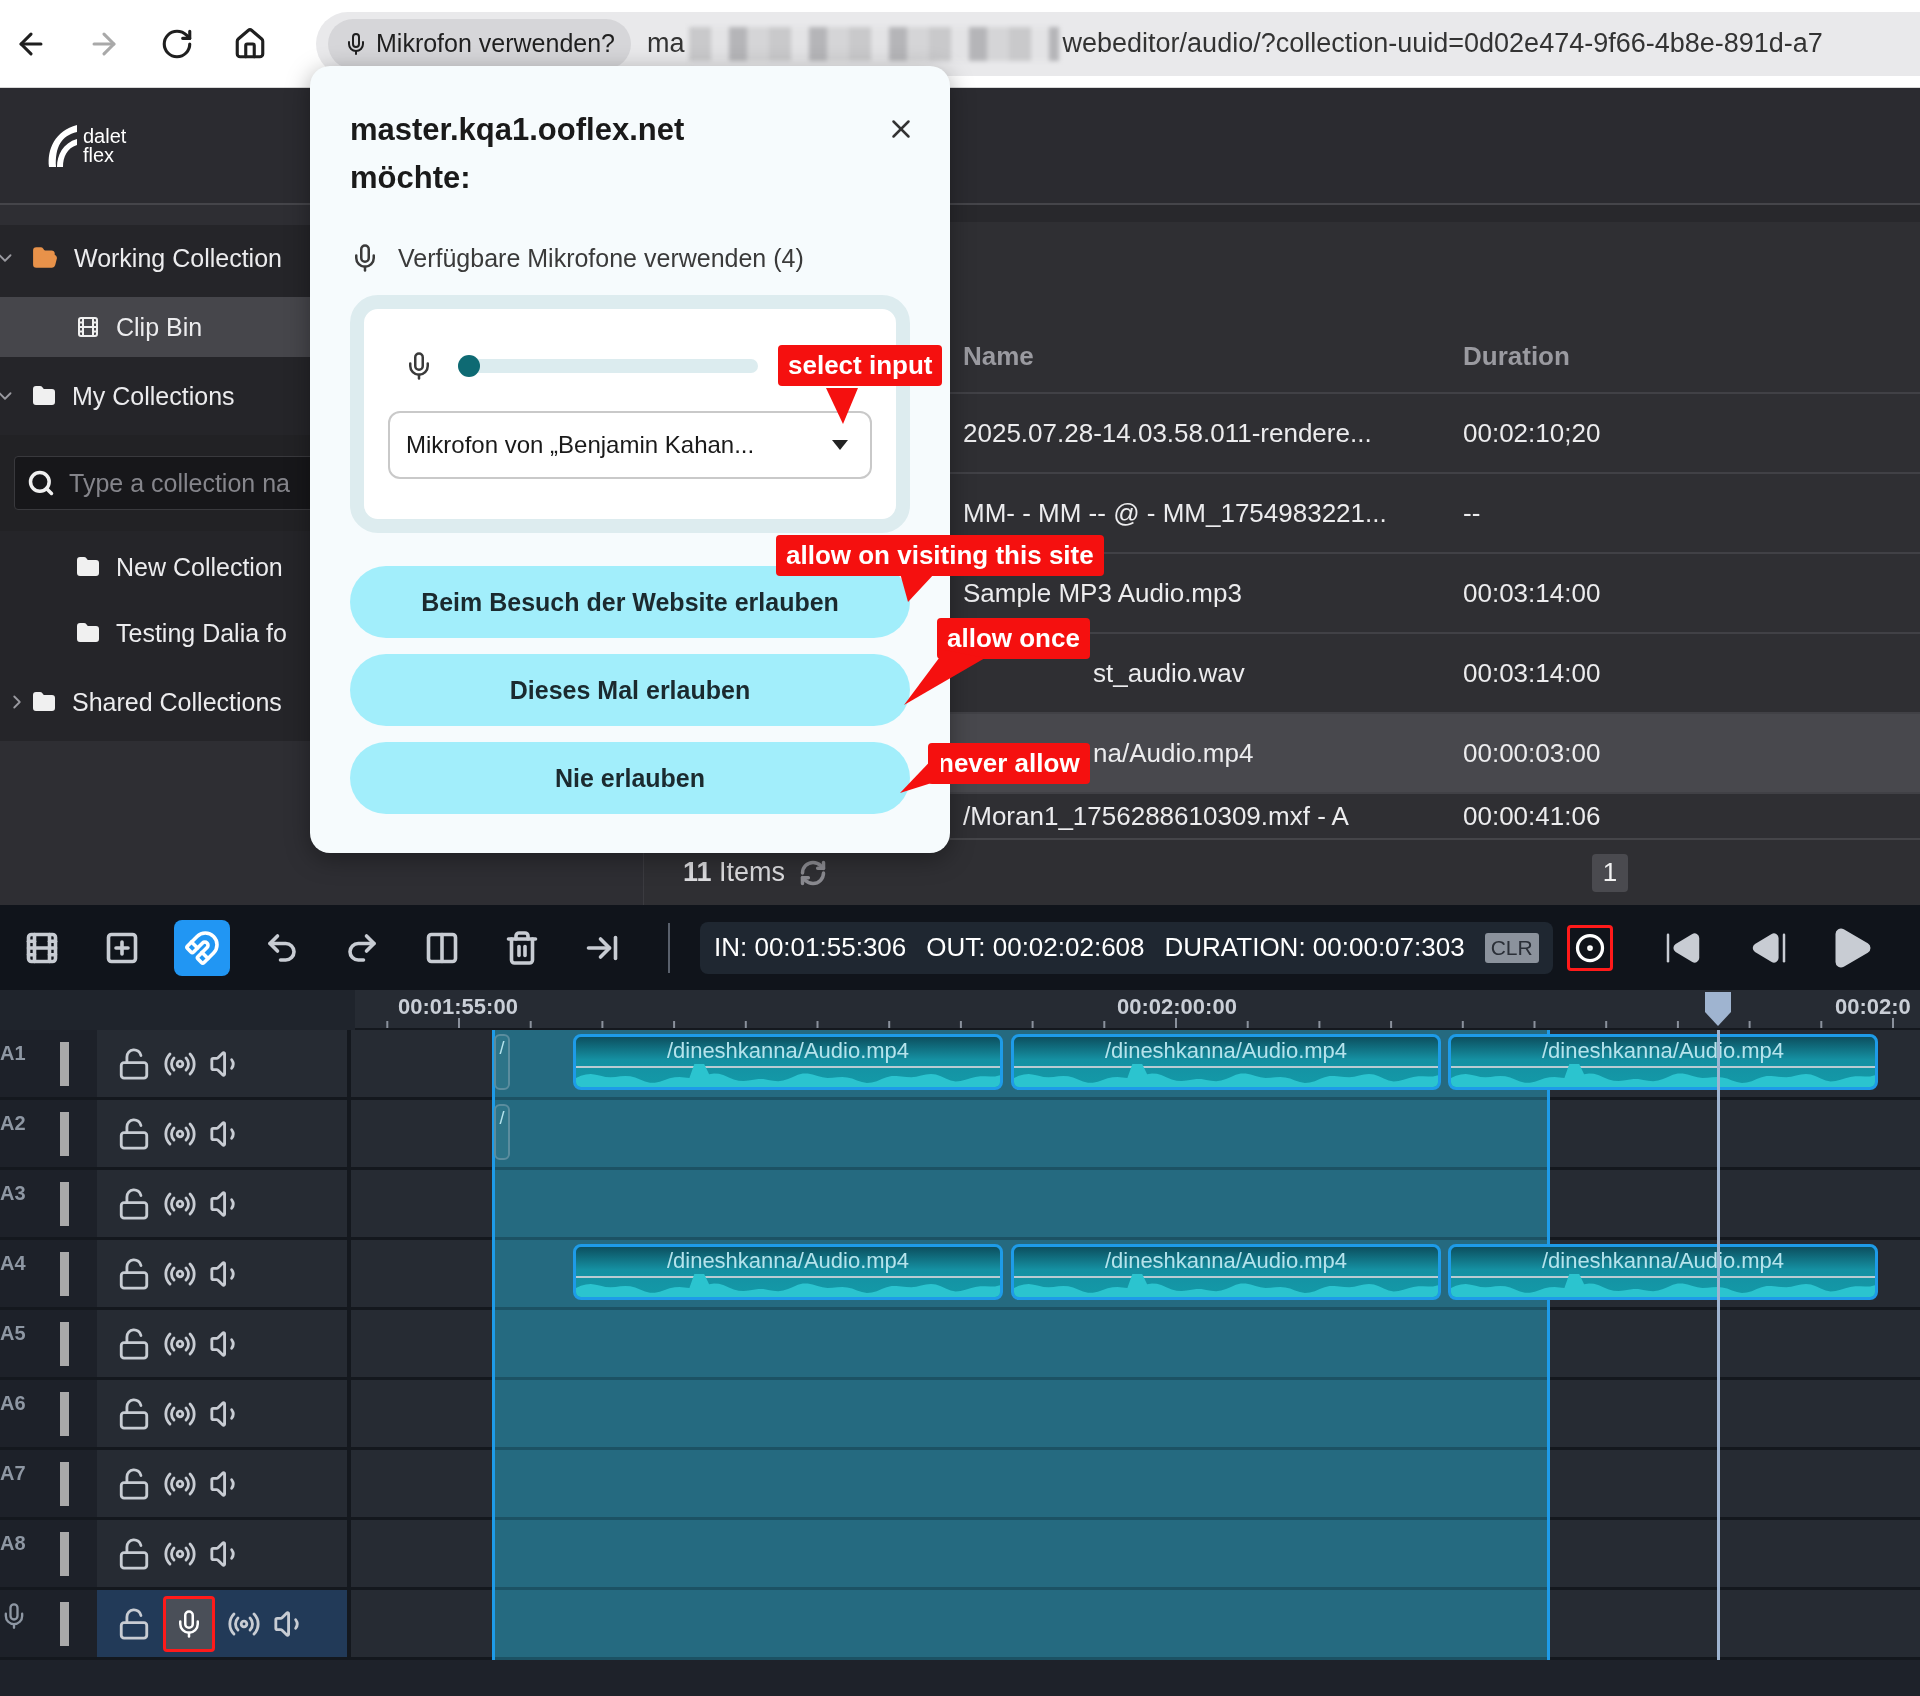  Describe the element at coordinates (458, 1007) in the screenshot. I see `time-label: 00:01:55:00` at that location.